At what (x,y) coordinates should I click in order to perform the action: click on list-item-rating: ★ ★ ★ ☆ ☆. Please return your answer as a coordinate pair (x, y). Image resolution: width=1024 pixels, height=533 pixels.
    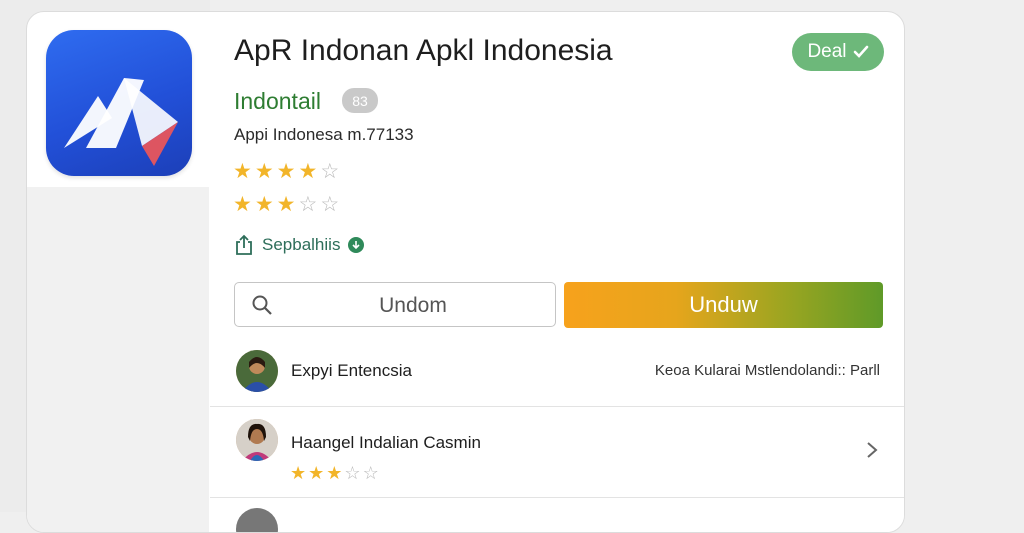
    Looking at the image, I should click on (334, 473).